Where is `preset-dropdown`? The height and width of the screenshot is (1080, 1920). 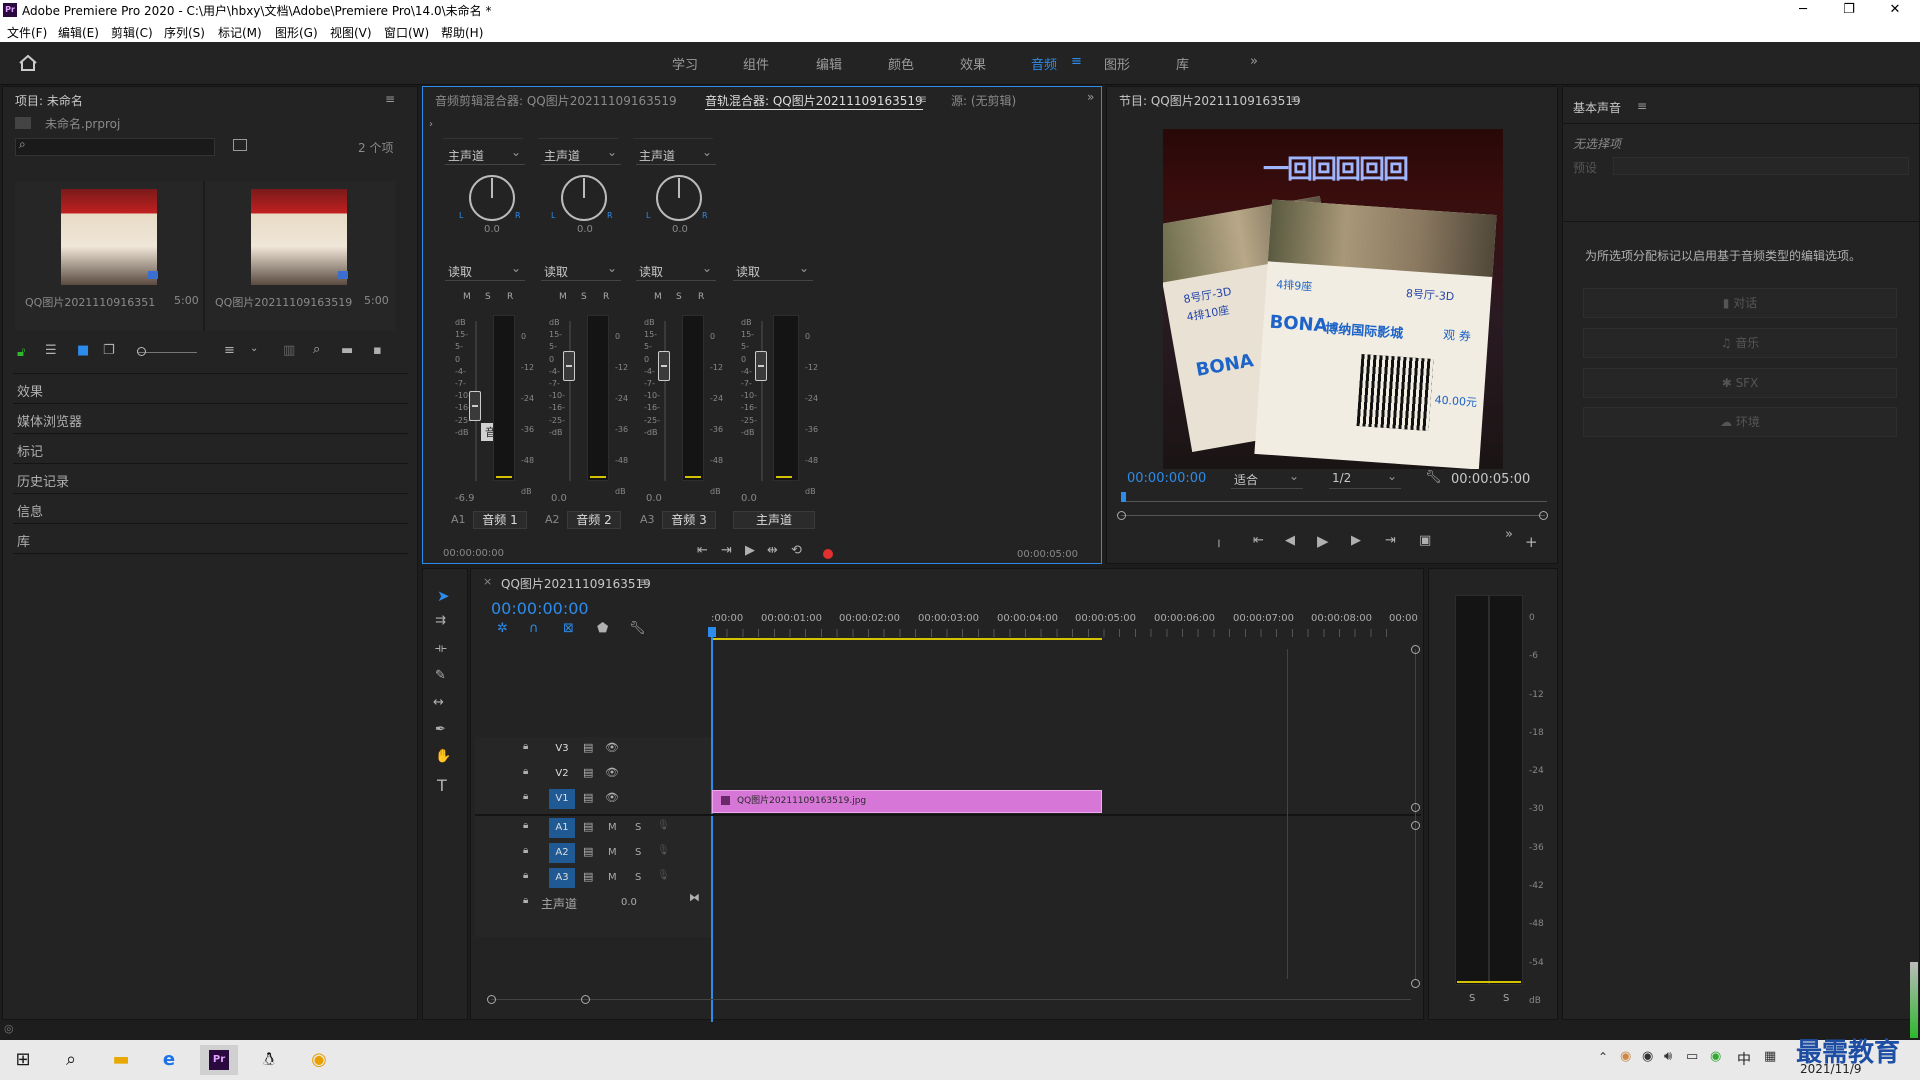 preset-dropdown is located at coordinates (1761, 166).